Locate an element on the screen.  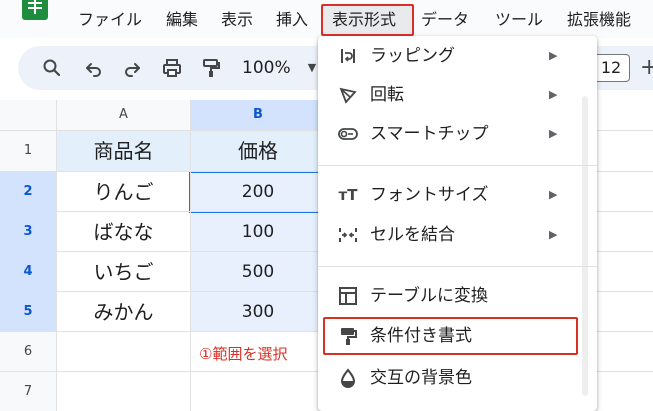
menu-insert: 挿入 is located at coordinates (292, 20).